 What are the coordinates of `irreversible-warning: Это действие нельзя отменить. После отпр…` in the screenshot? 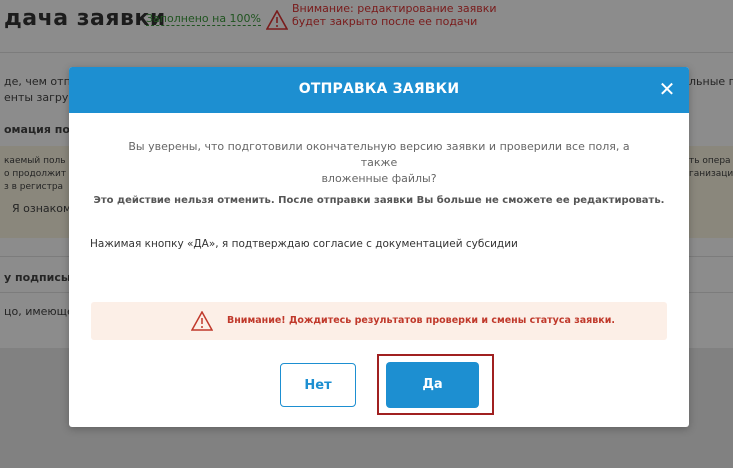 It's located at (379, 200).